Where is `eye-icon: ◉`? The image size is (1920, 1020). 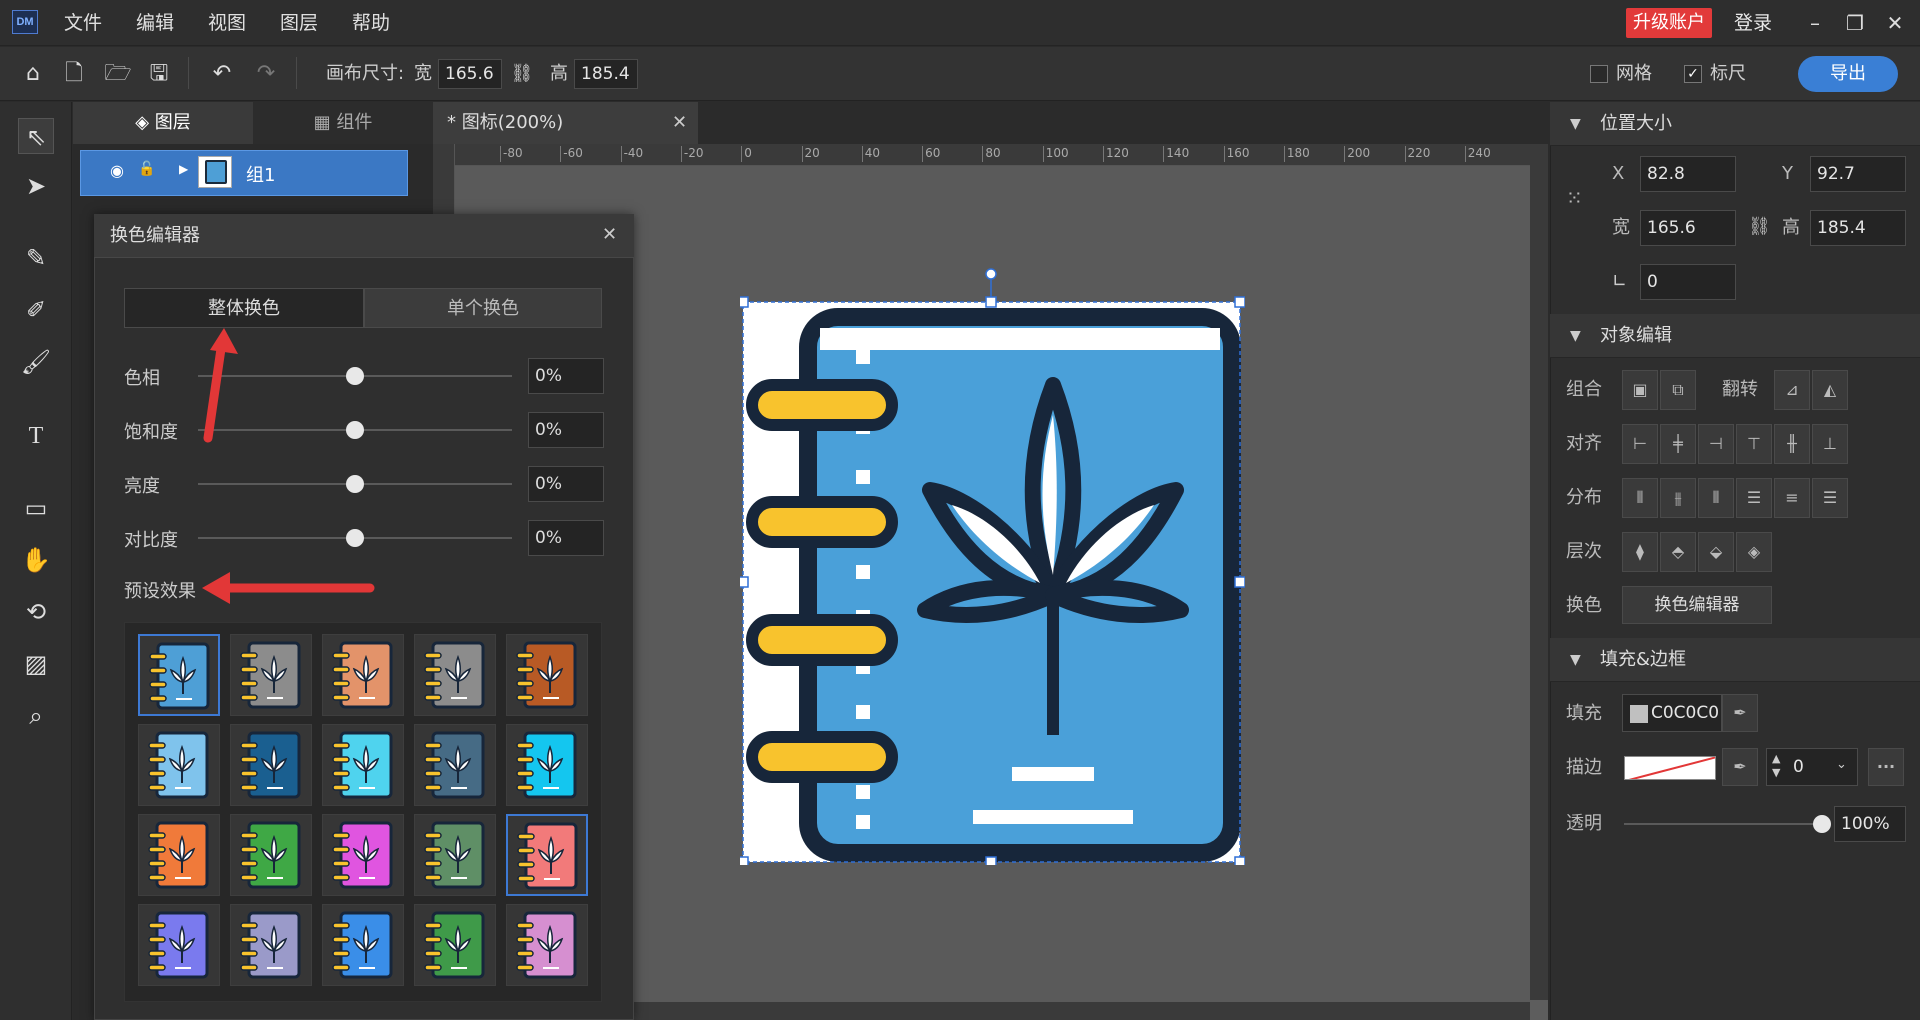
eye-icon: ◉ is located at coordinates (117, 170).